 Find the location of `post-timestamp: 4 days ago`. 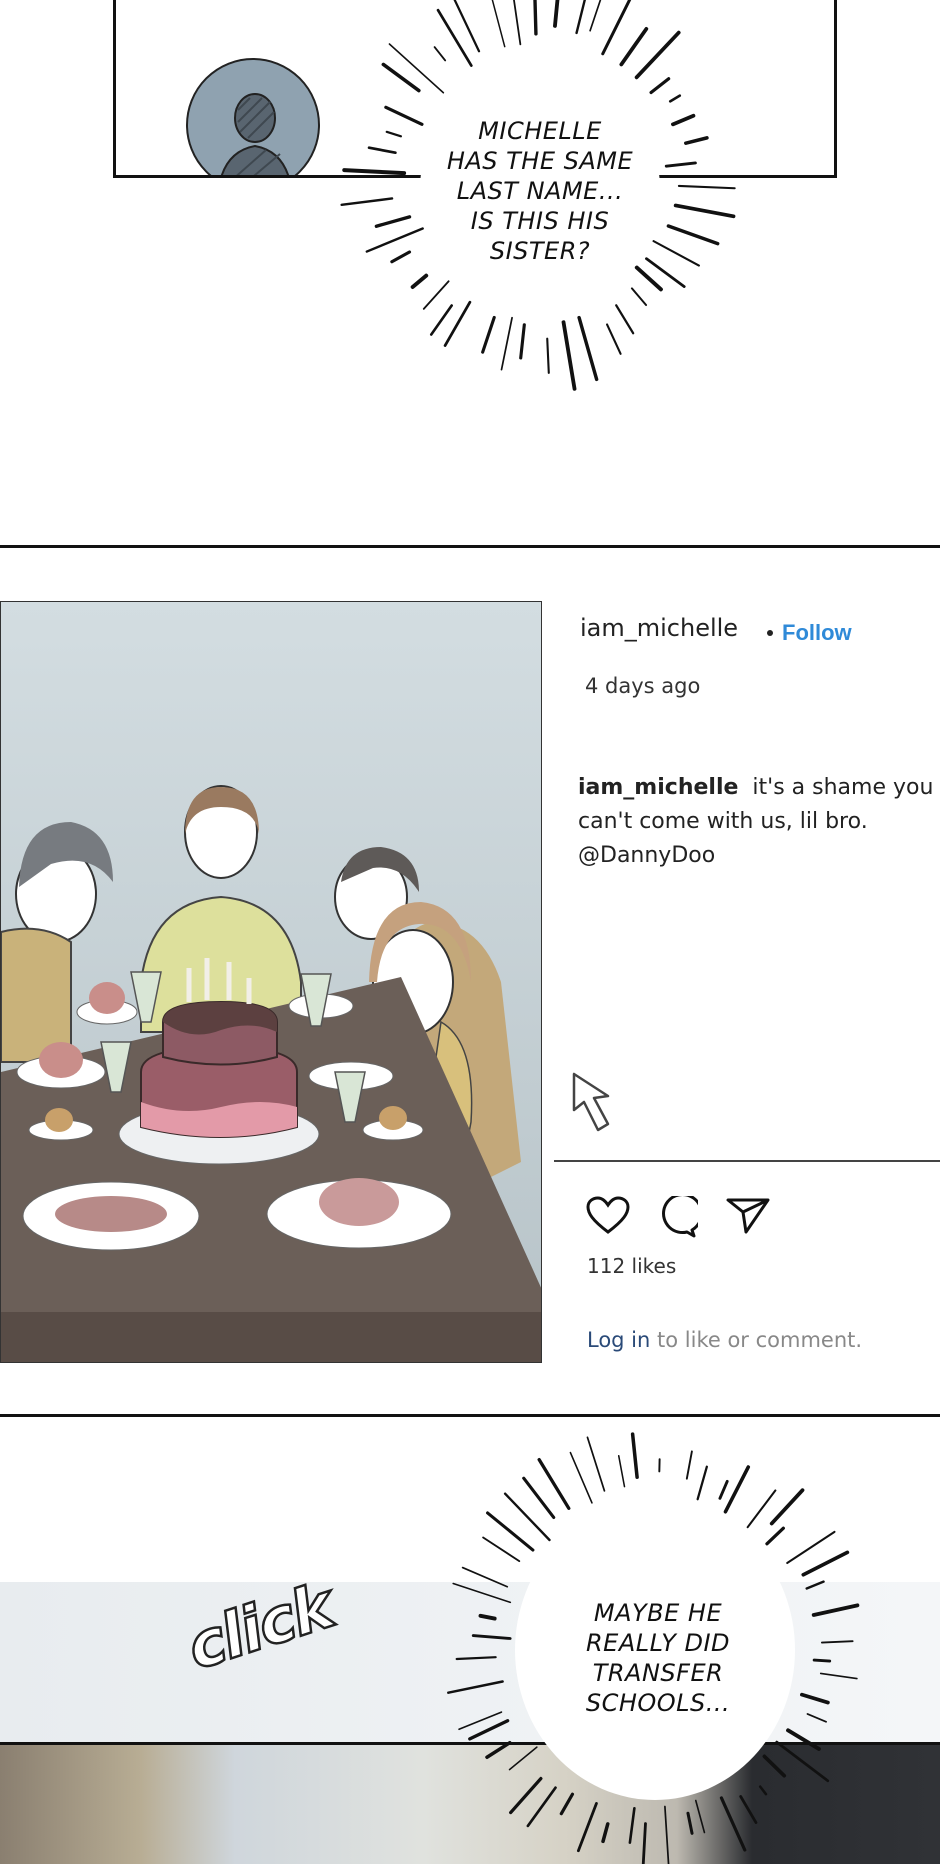

post-timestamp: 4 days ago is located at coordinates (643, 686).